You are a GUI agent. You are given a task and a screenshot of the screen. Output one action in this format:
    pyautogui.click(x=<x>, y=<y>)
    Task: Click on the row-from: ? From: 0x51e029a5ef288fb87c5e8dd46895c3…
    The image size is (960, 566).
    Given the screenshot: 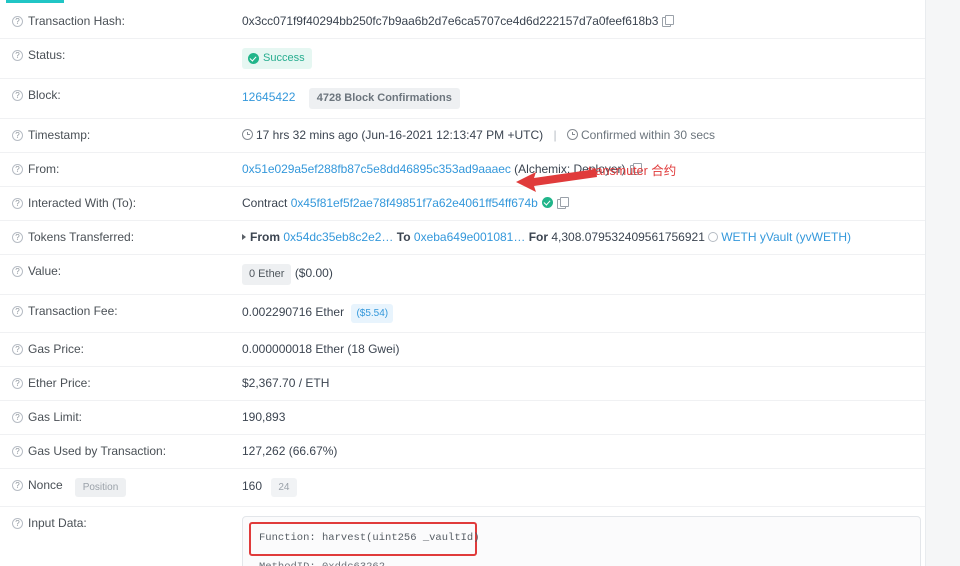 What is the action you would take?
    pyautogui.click(x=462, y=170)
    